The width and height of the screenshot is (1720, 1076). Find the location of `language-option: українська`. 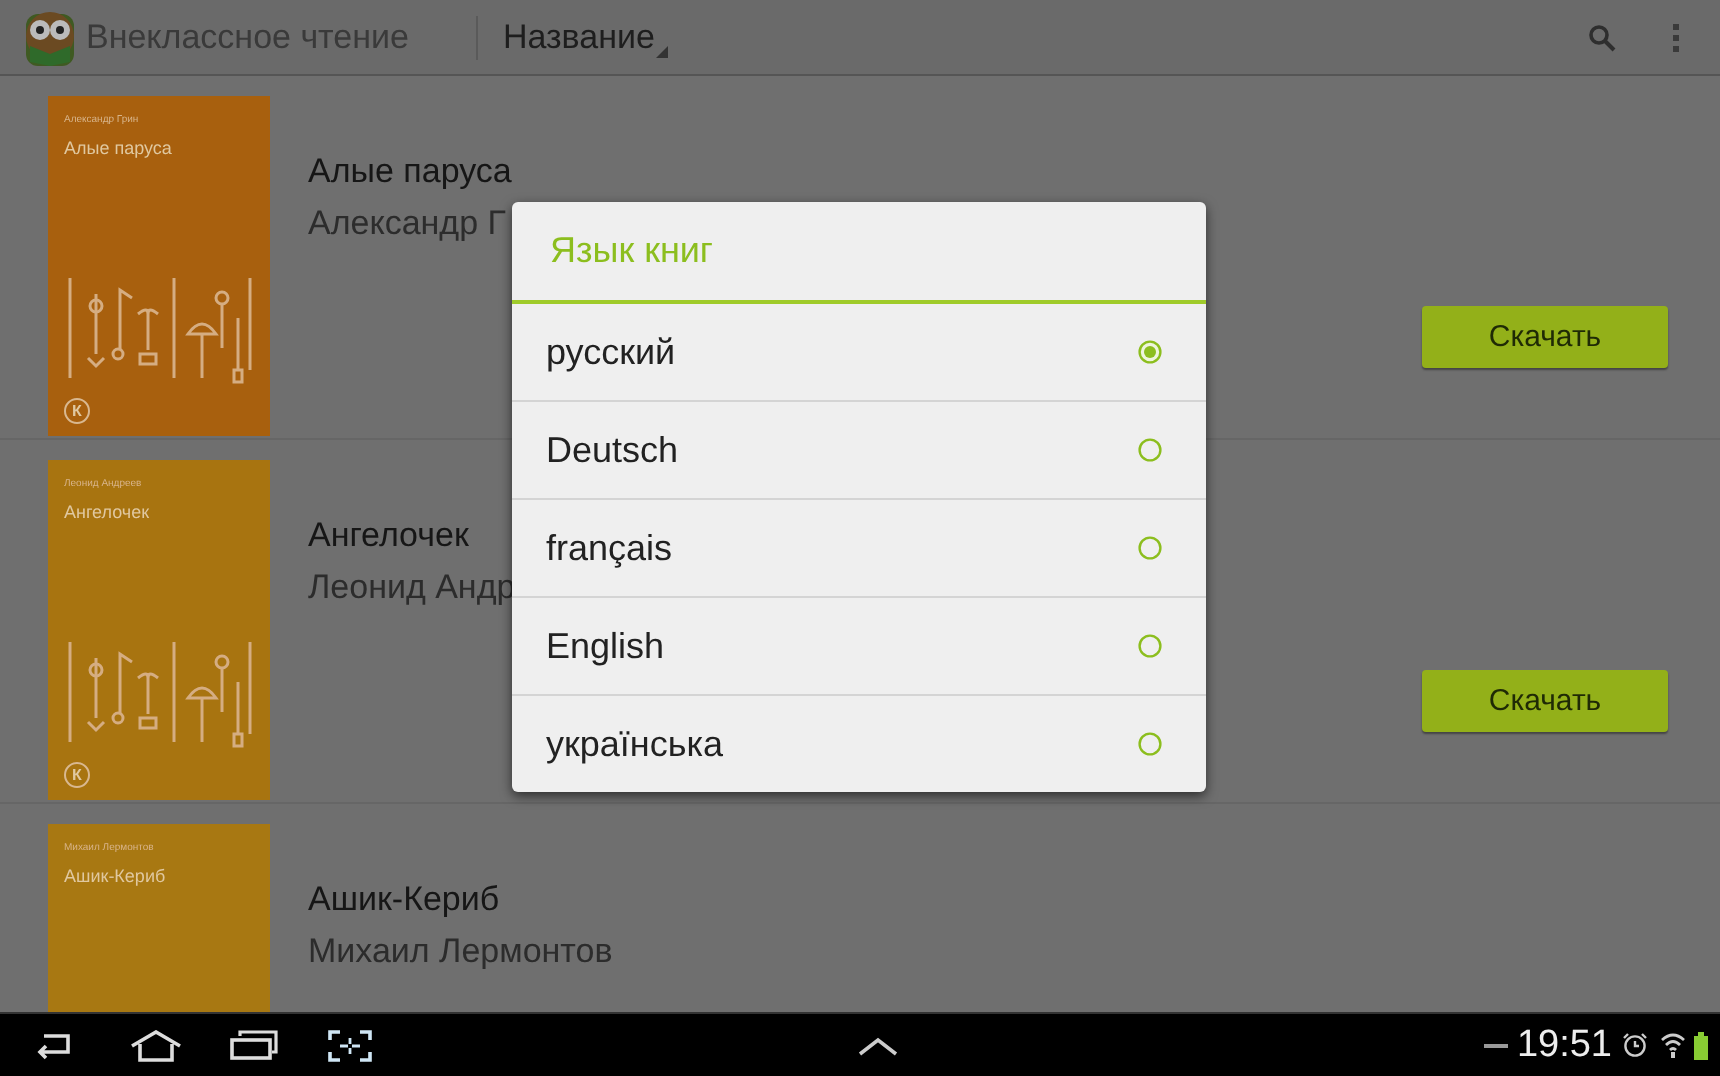

language-option: українська is located at coordinates (859, 743).